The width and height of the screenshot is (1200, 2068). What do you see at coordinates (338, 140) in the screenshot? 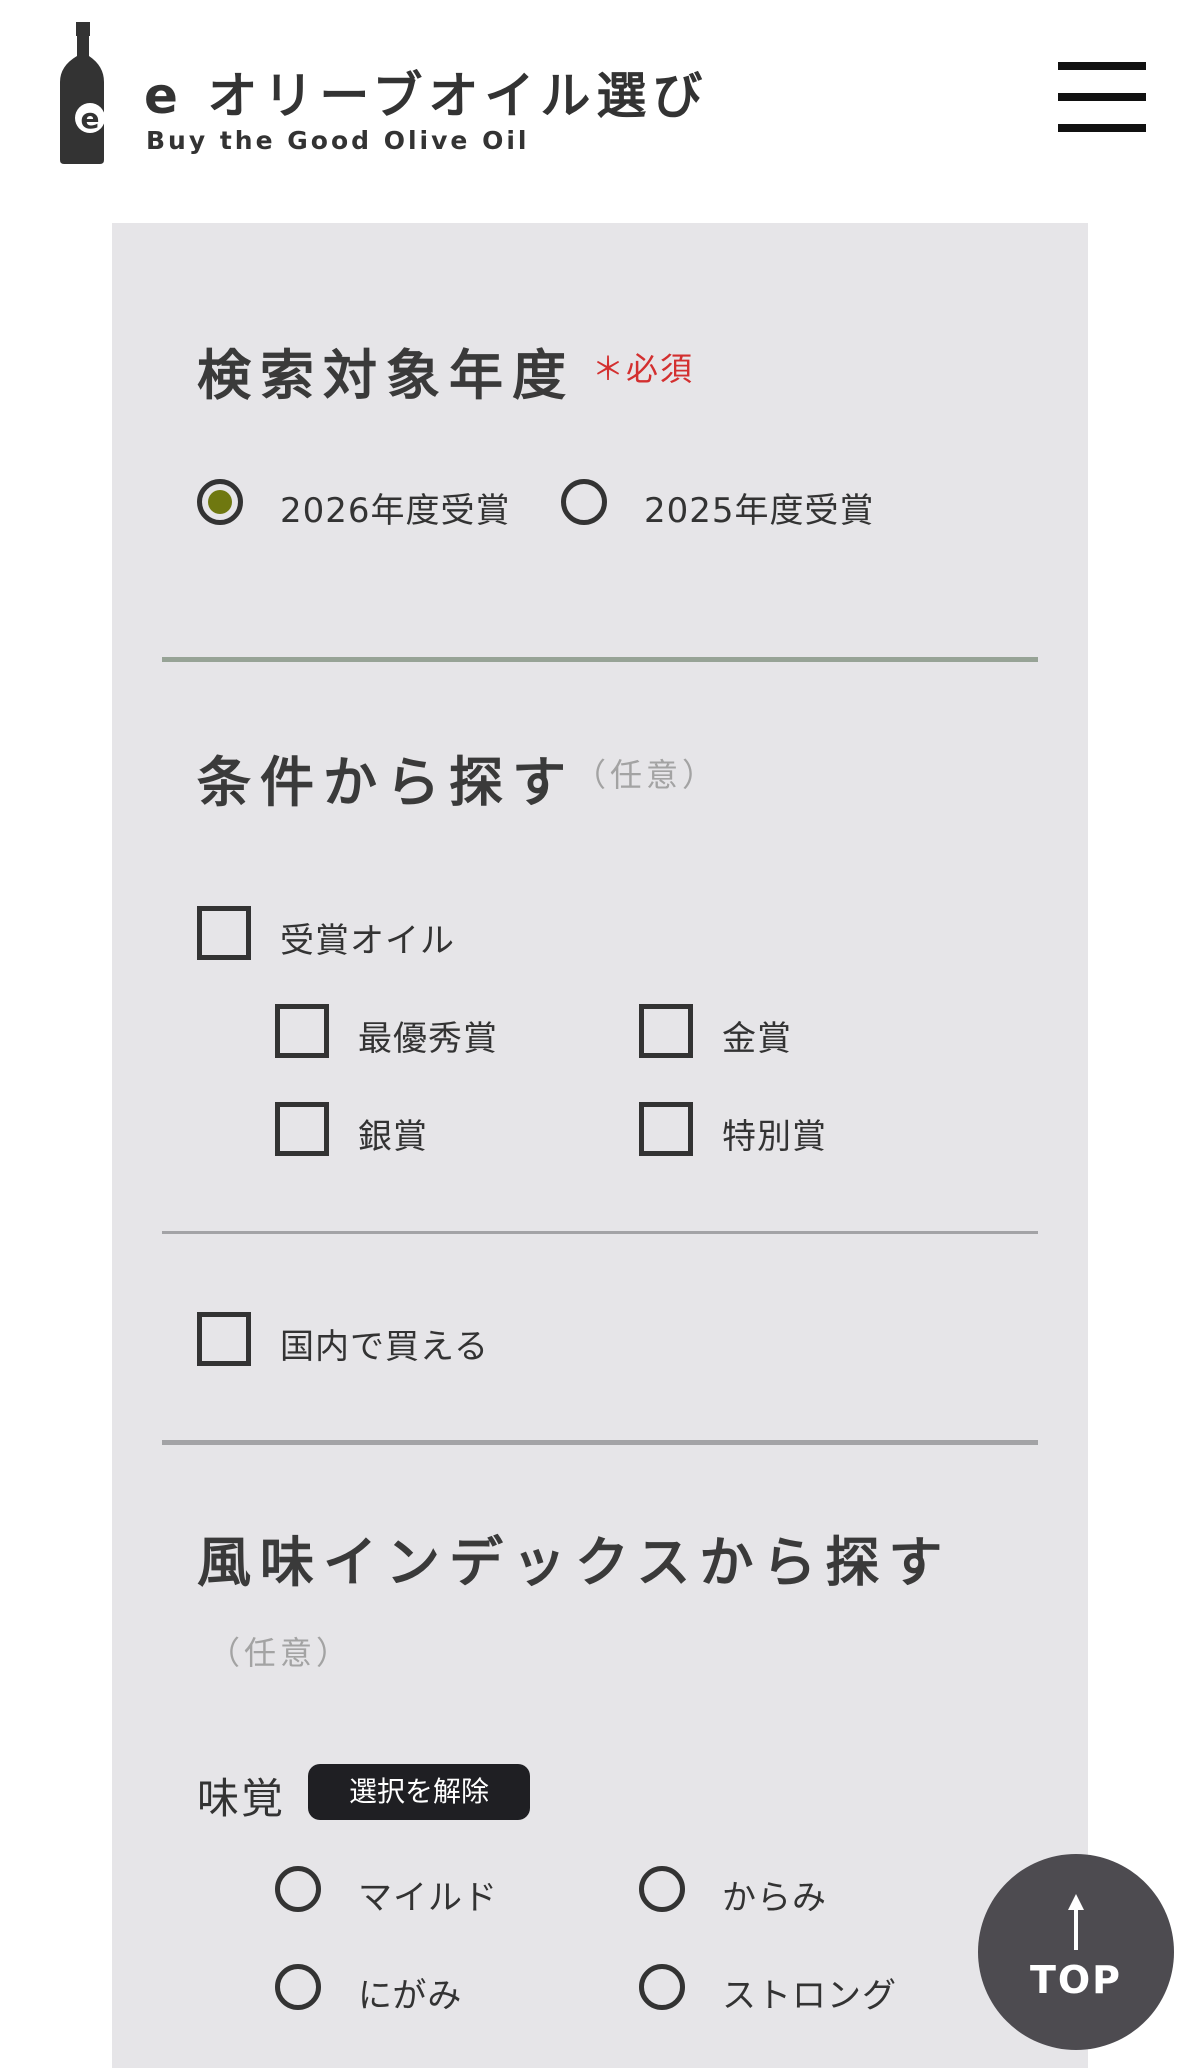
I see `site-subtitle: Buy the Good Olive Oil` at bounding box center [338, 140].